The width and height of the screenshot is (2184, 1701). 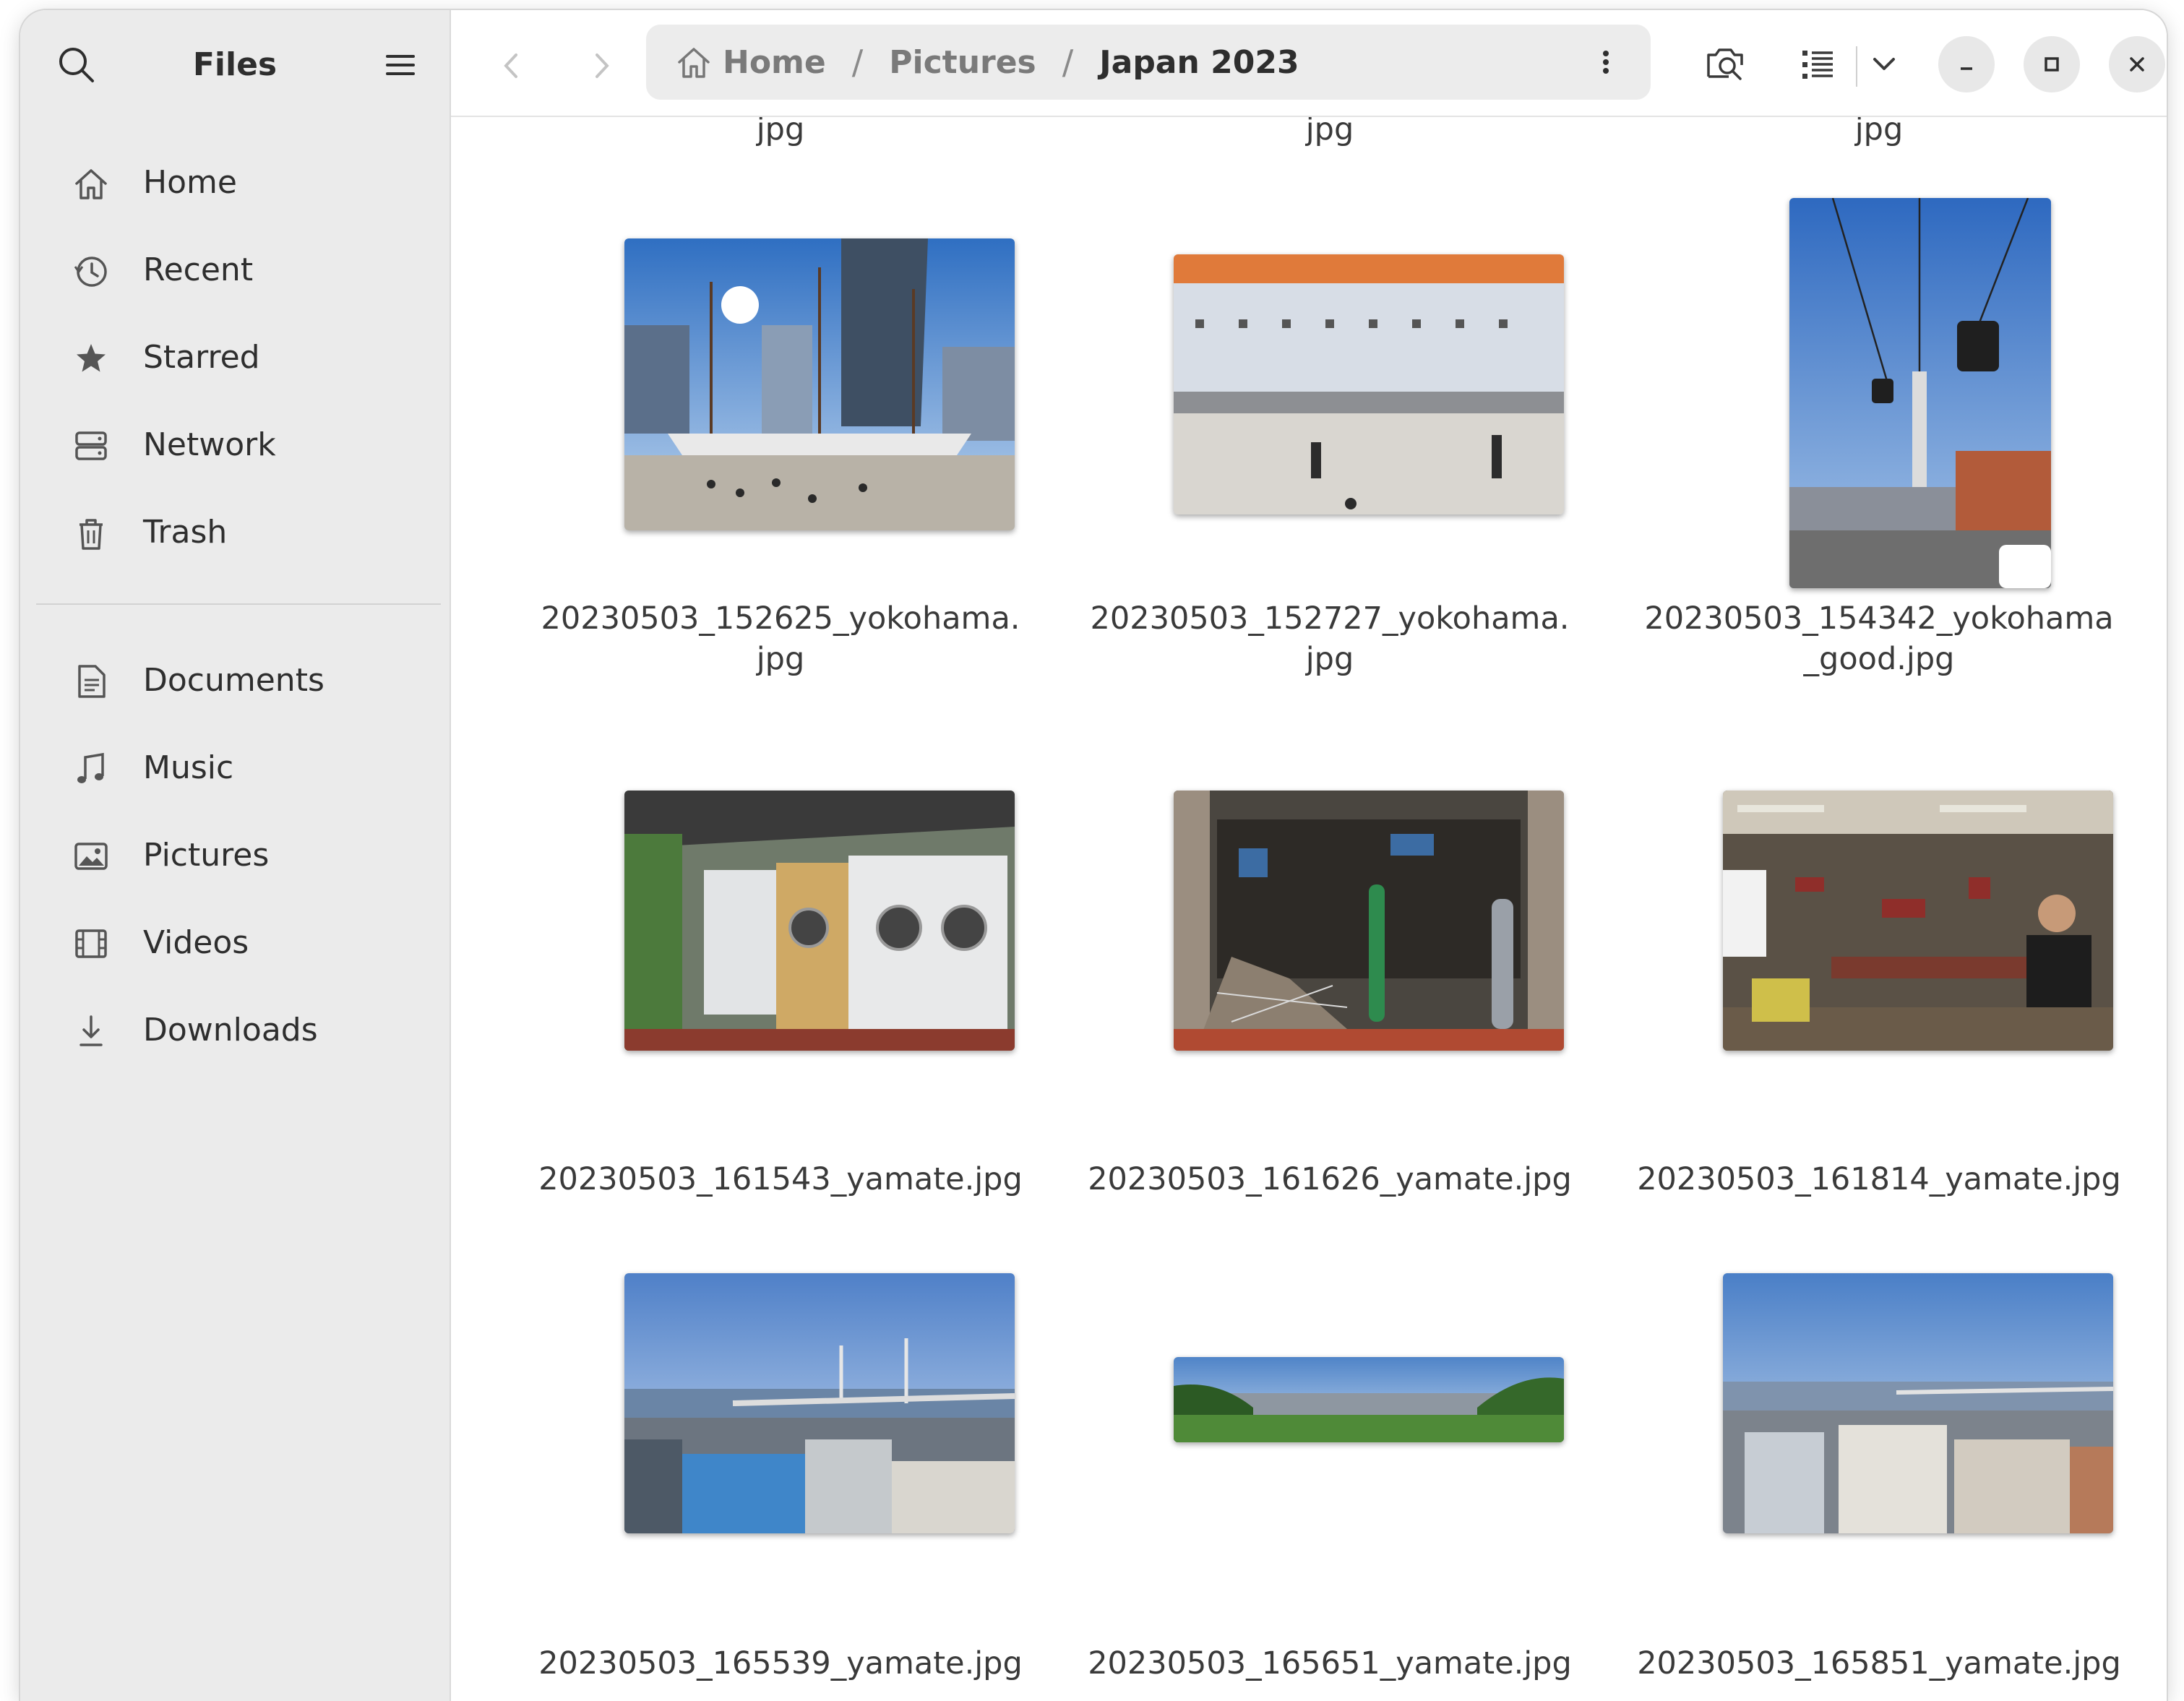 I want to click on file-item: 20230503_165539_yamate.jpg, so click(x=780, y=1402).